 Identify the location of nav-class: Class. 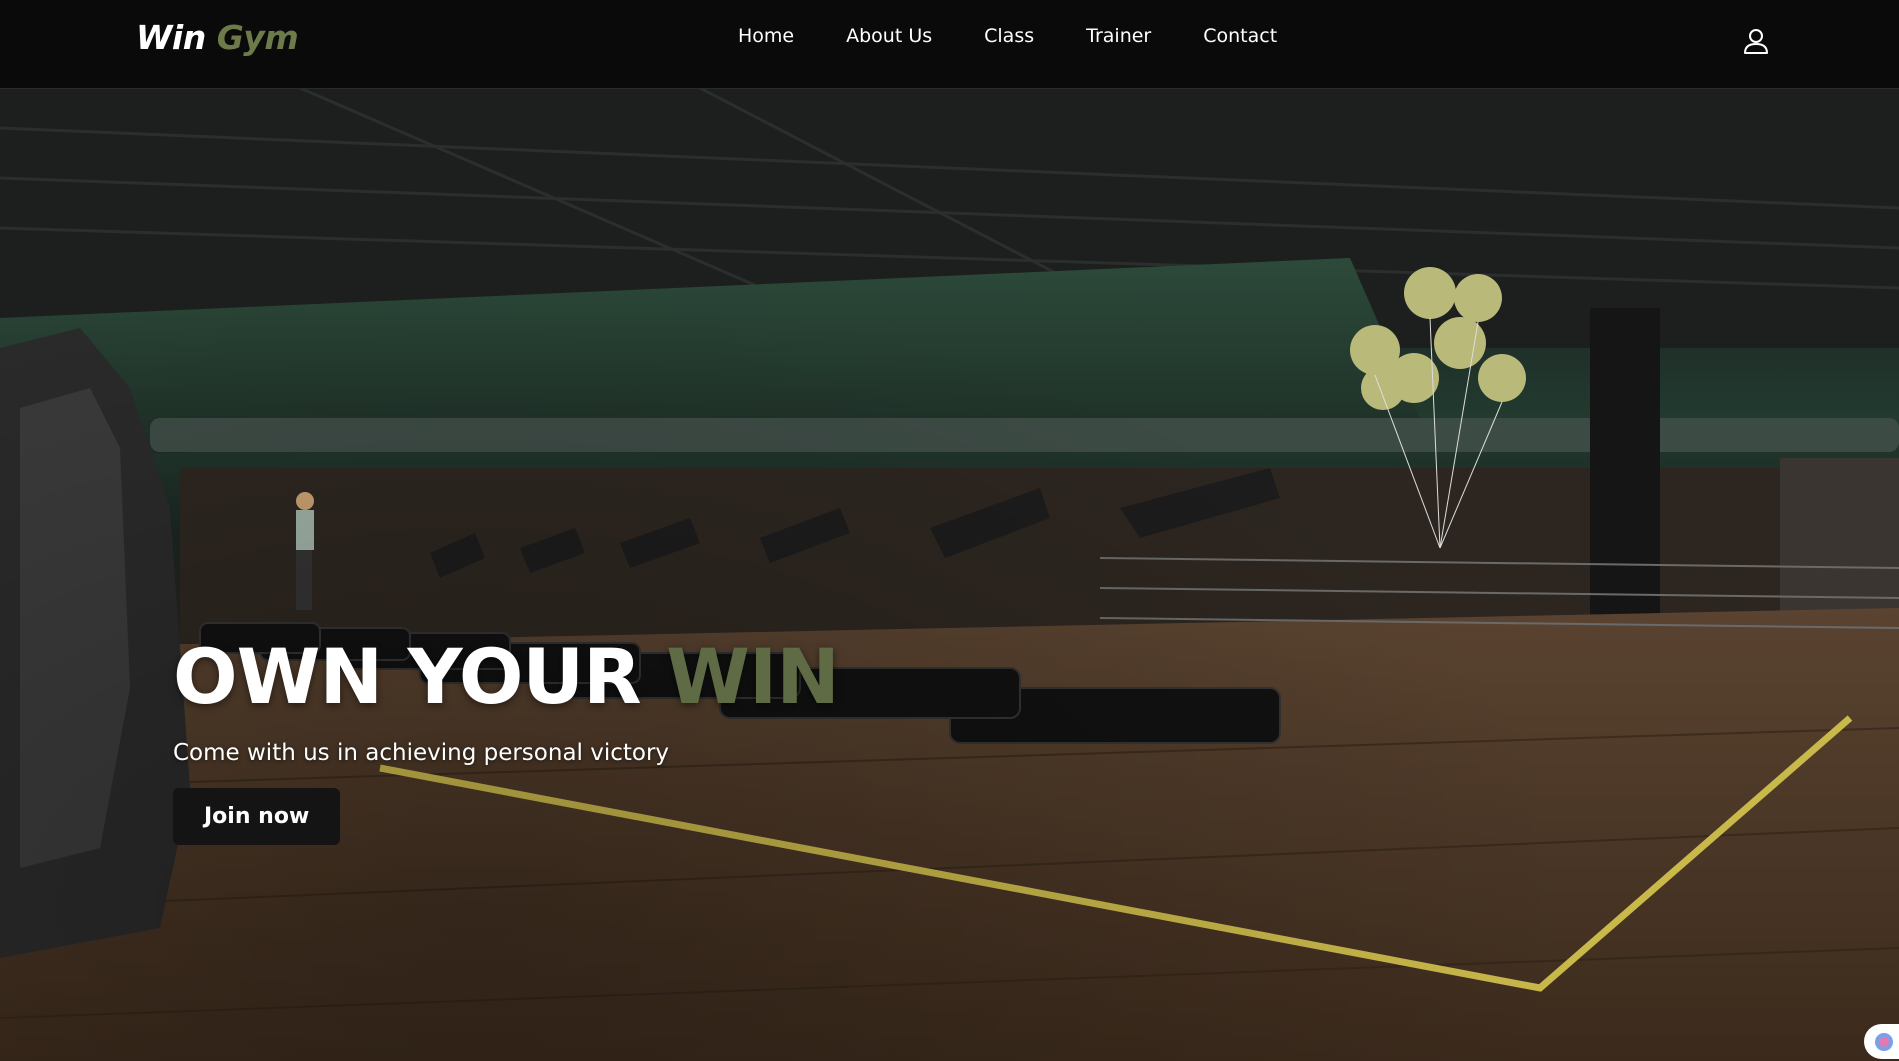
(1009, 36).